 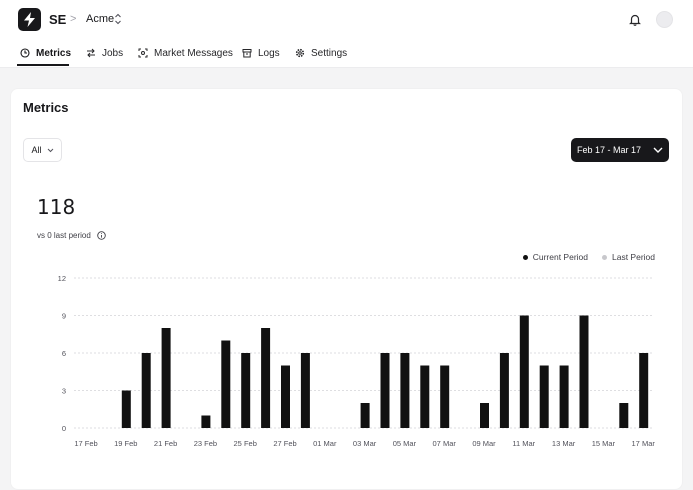 What do you see at coordinates (64, 353) in the screenshot?
I see `y-tick-label: 6` at bounding box center [64, 353].